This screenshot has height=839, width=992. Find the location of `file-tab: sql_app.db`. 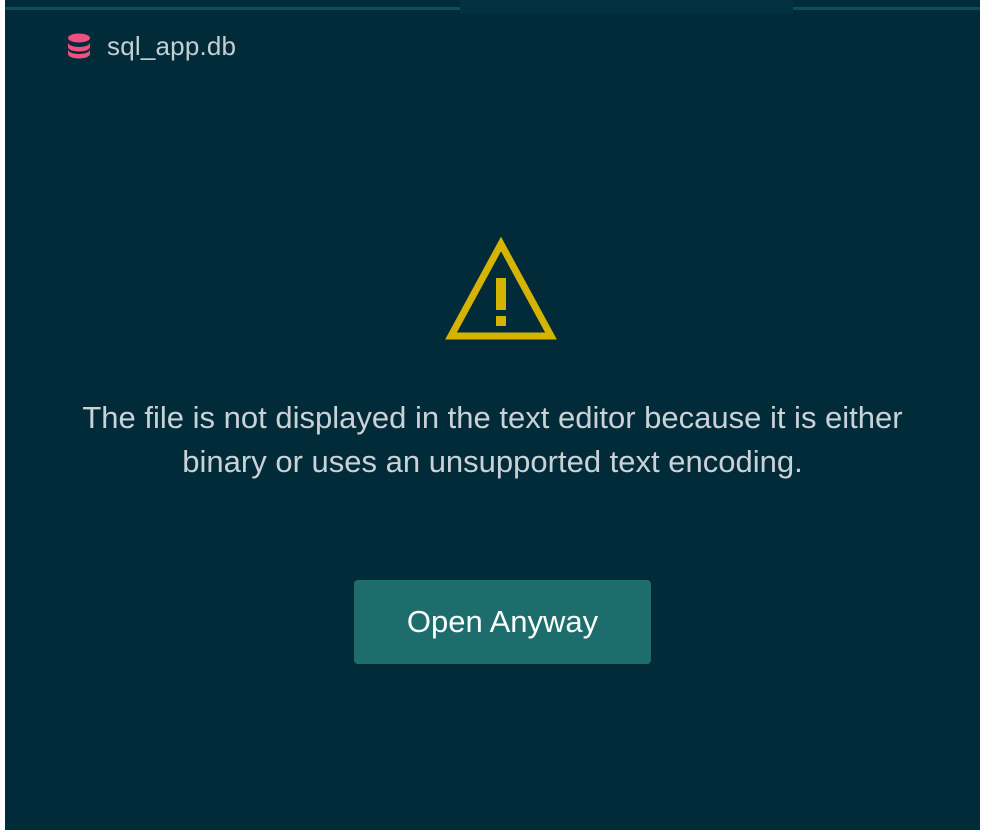

file-tab: sql_app.db is located at coordinates (150, 46).